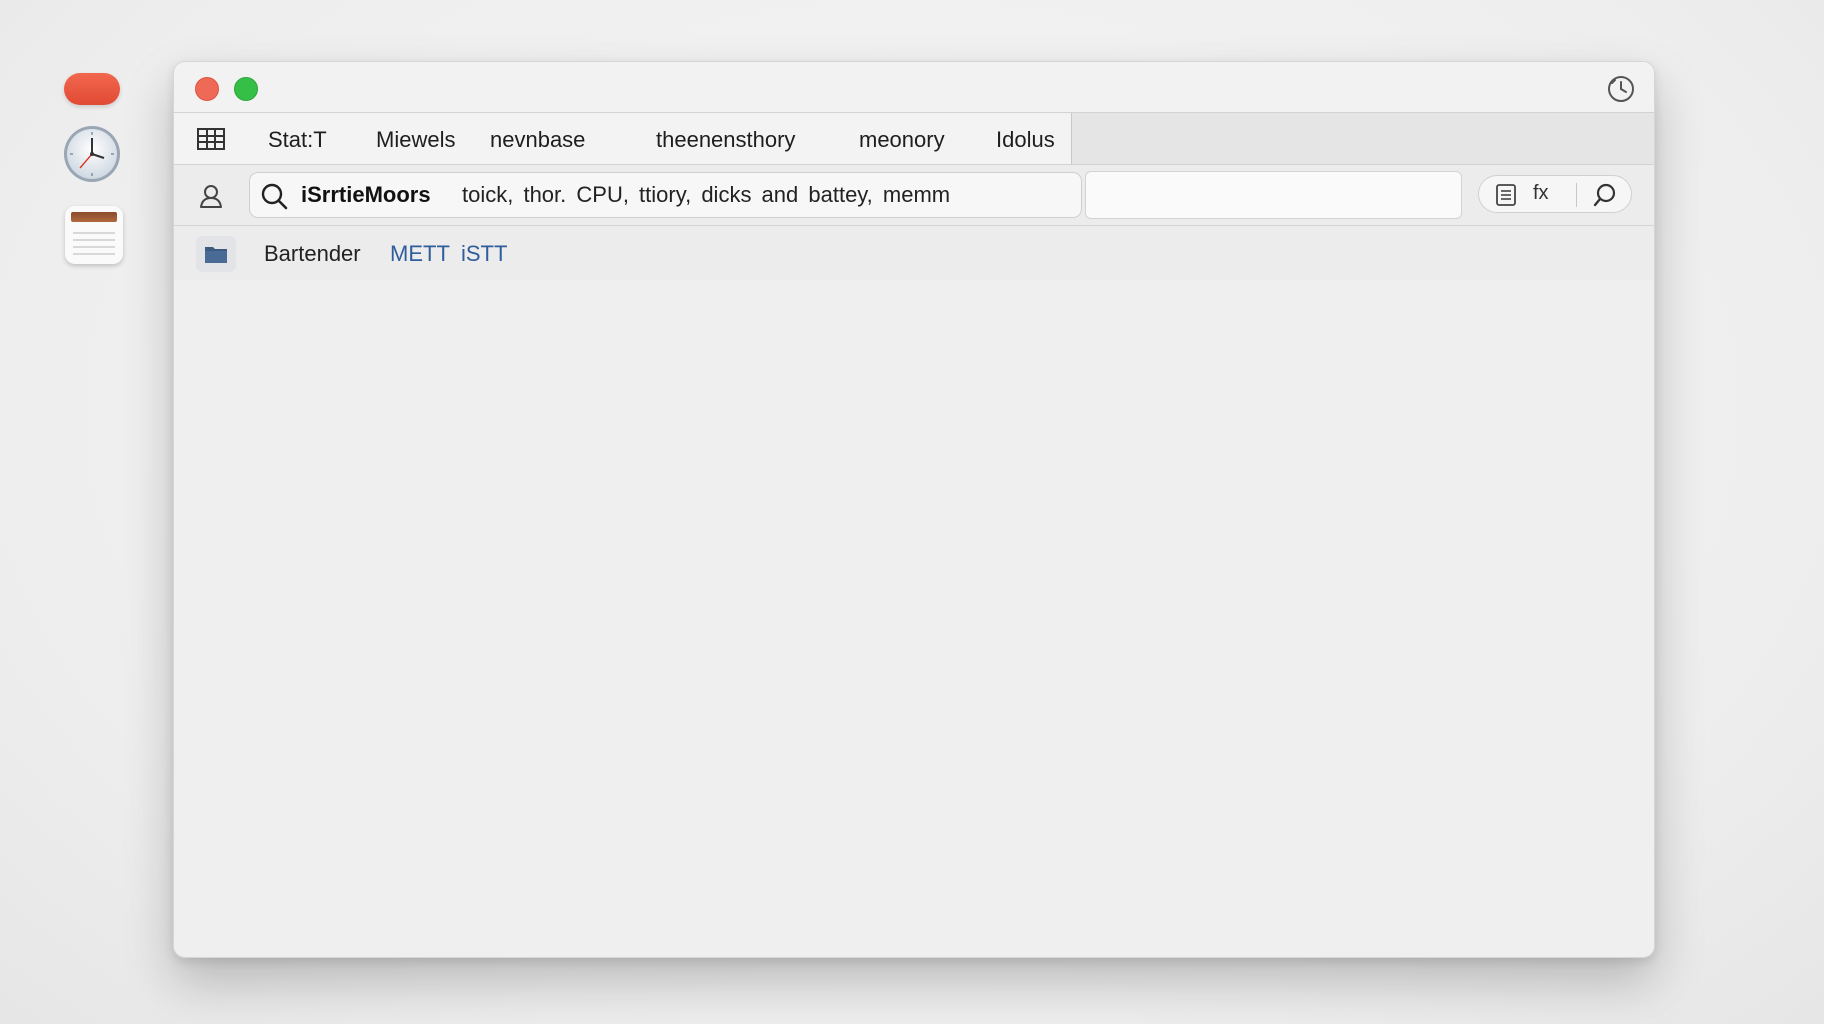 The image size is (1824, 1024). I want to click on item-tag: iSTT, so click(484, 253).